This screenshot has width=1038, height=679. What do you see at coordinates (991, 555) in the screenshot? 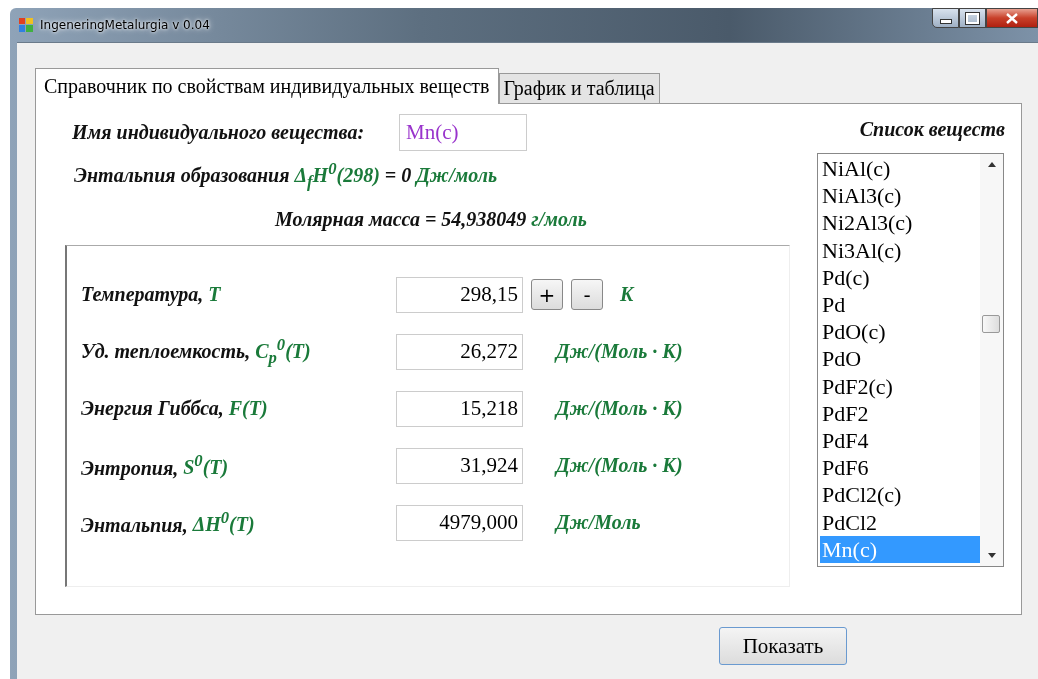
I see `scroll-down-icon` at bounding box center [991, 555].